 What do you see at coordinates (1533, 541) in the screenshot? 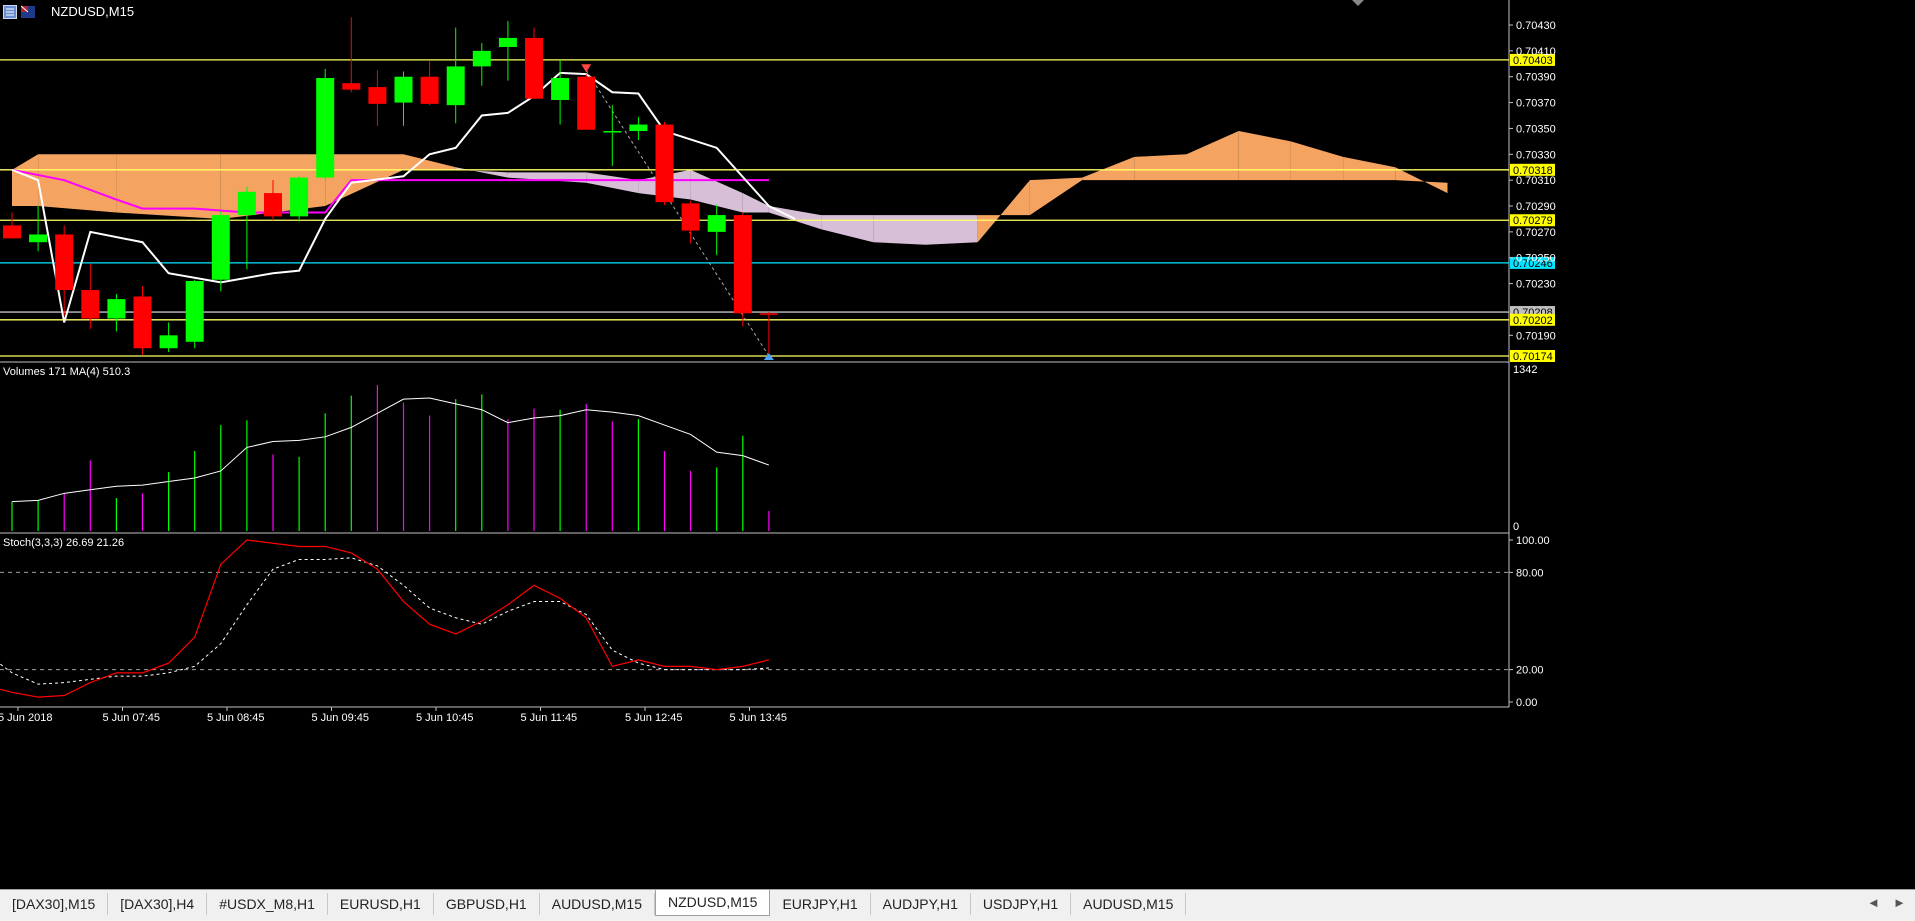
I see `stoch-tick-label: 100.00` at bounding box center [1533, 541].